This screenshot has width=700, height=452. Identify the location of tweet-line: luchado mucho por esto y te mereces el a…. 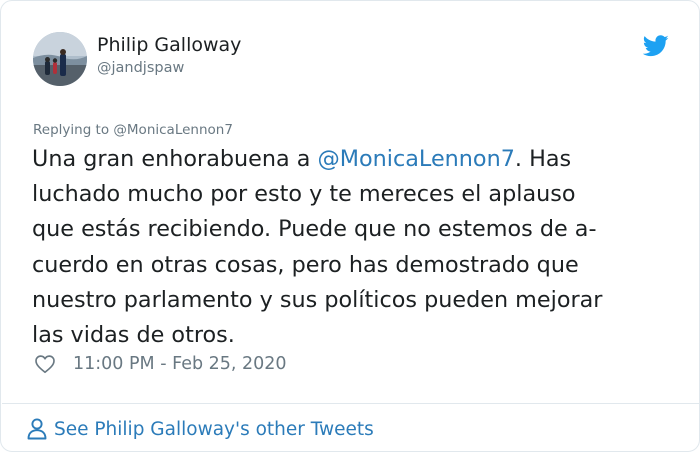
(304, 194).